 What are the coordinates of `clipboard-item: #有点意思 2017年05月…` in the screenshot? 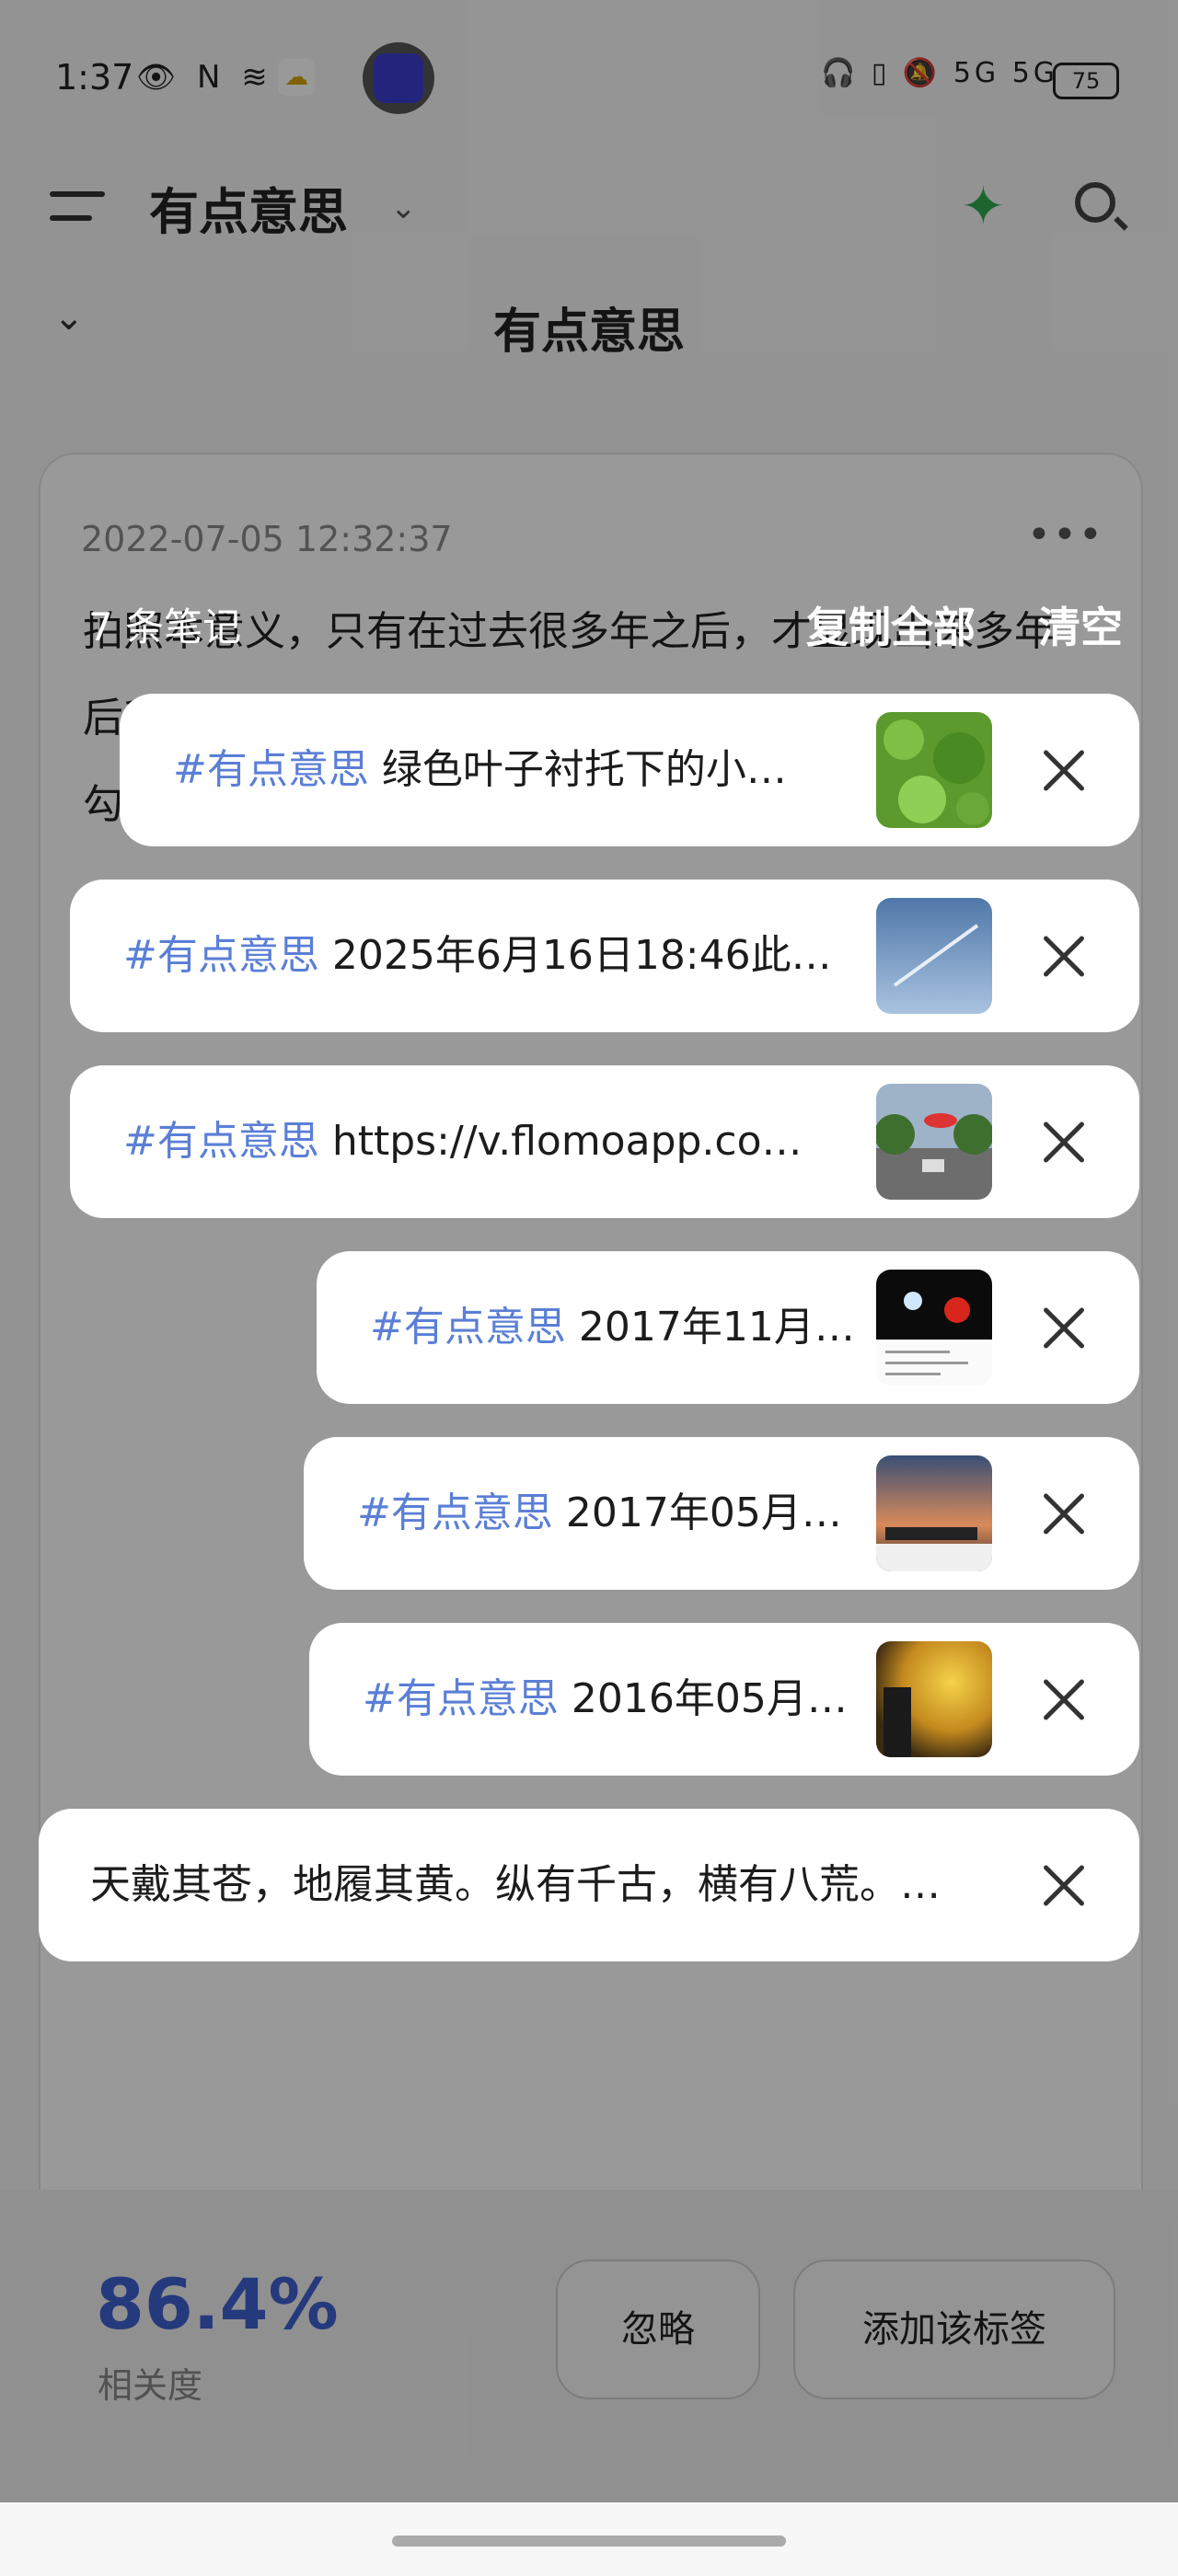 It's located at (721, 1513).